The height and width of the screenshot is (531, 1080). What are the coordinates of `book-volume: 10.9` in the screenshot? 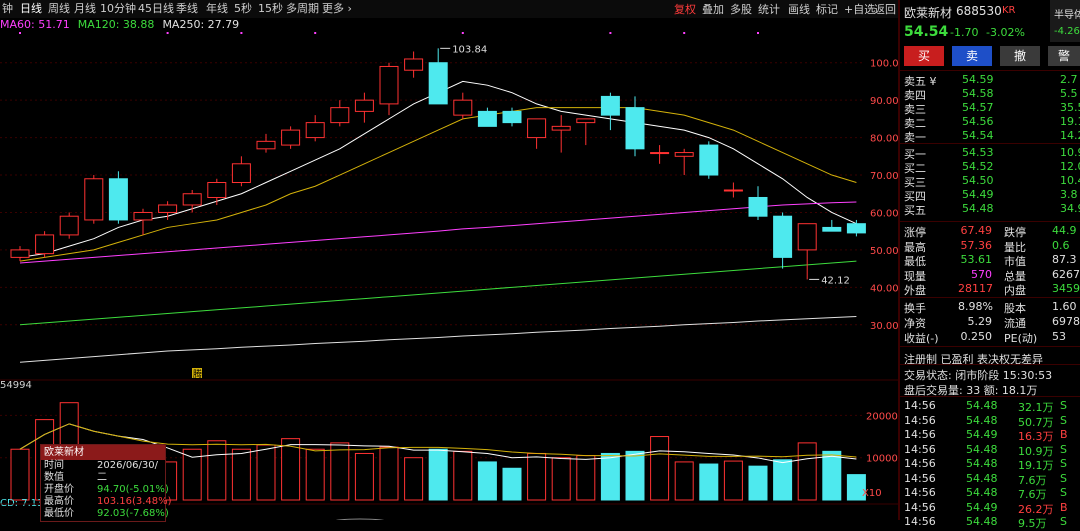 It's located at (1070, 152).